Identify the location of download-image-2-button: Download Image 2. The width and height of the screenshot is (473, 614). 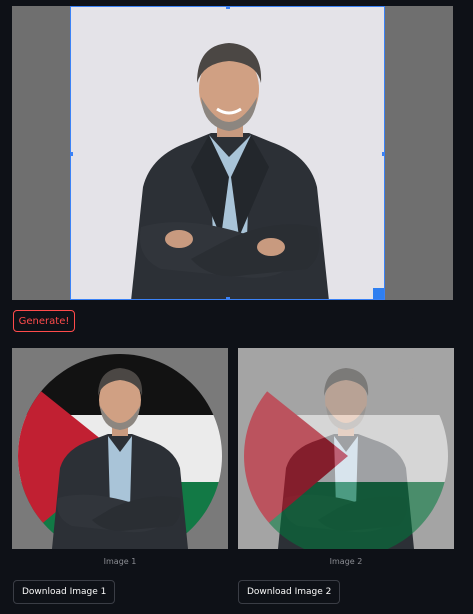
(289, 592).